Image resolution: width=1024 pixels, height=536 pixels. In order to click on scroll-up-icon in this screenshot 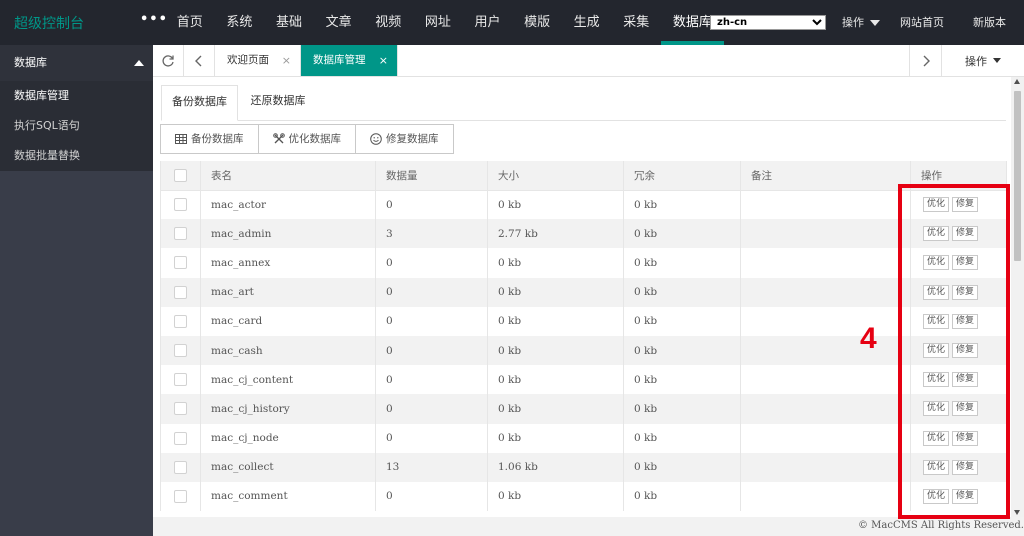, I will do `click(1017, 81)`.